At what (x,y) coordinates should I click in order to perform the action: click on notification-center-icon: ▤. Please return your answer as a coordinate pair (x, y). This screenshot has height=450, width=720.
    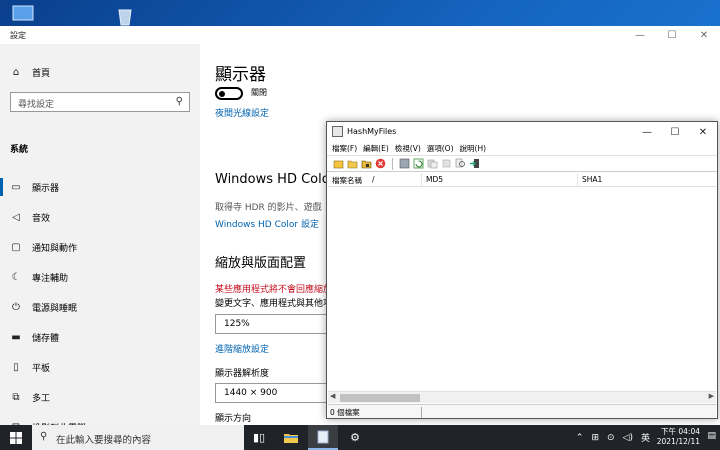
    Looking at the image, I should click on (711, 436).